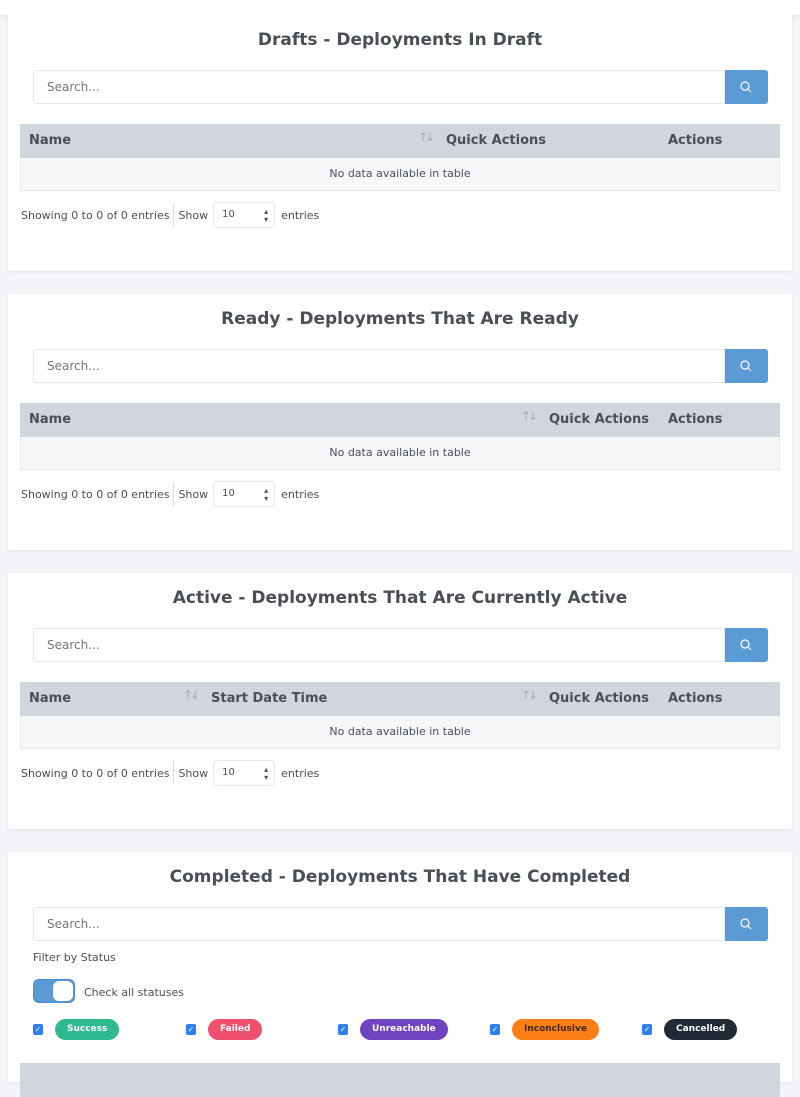 The height and width of the screenshot is (1097, 800). I want to click on status-badge: Unreachable, so click(404, 1029).